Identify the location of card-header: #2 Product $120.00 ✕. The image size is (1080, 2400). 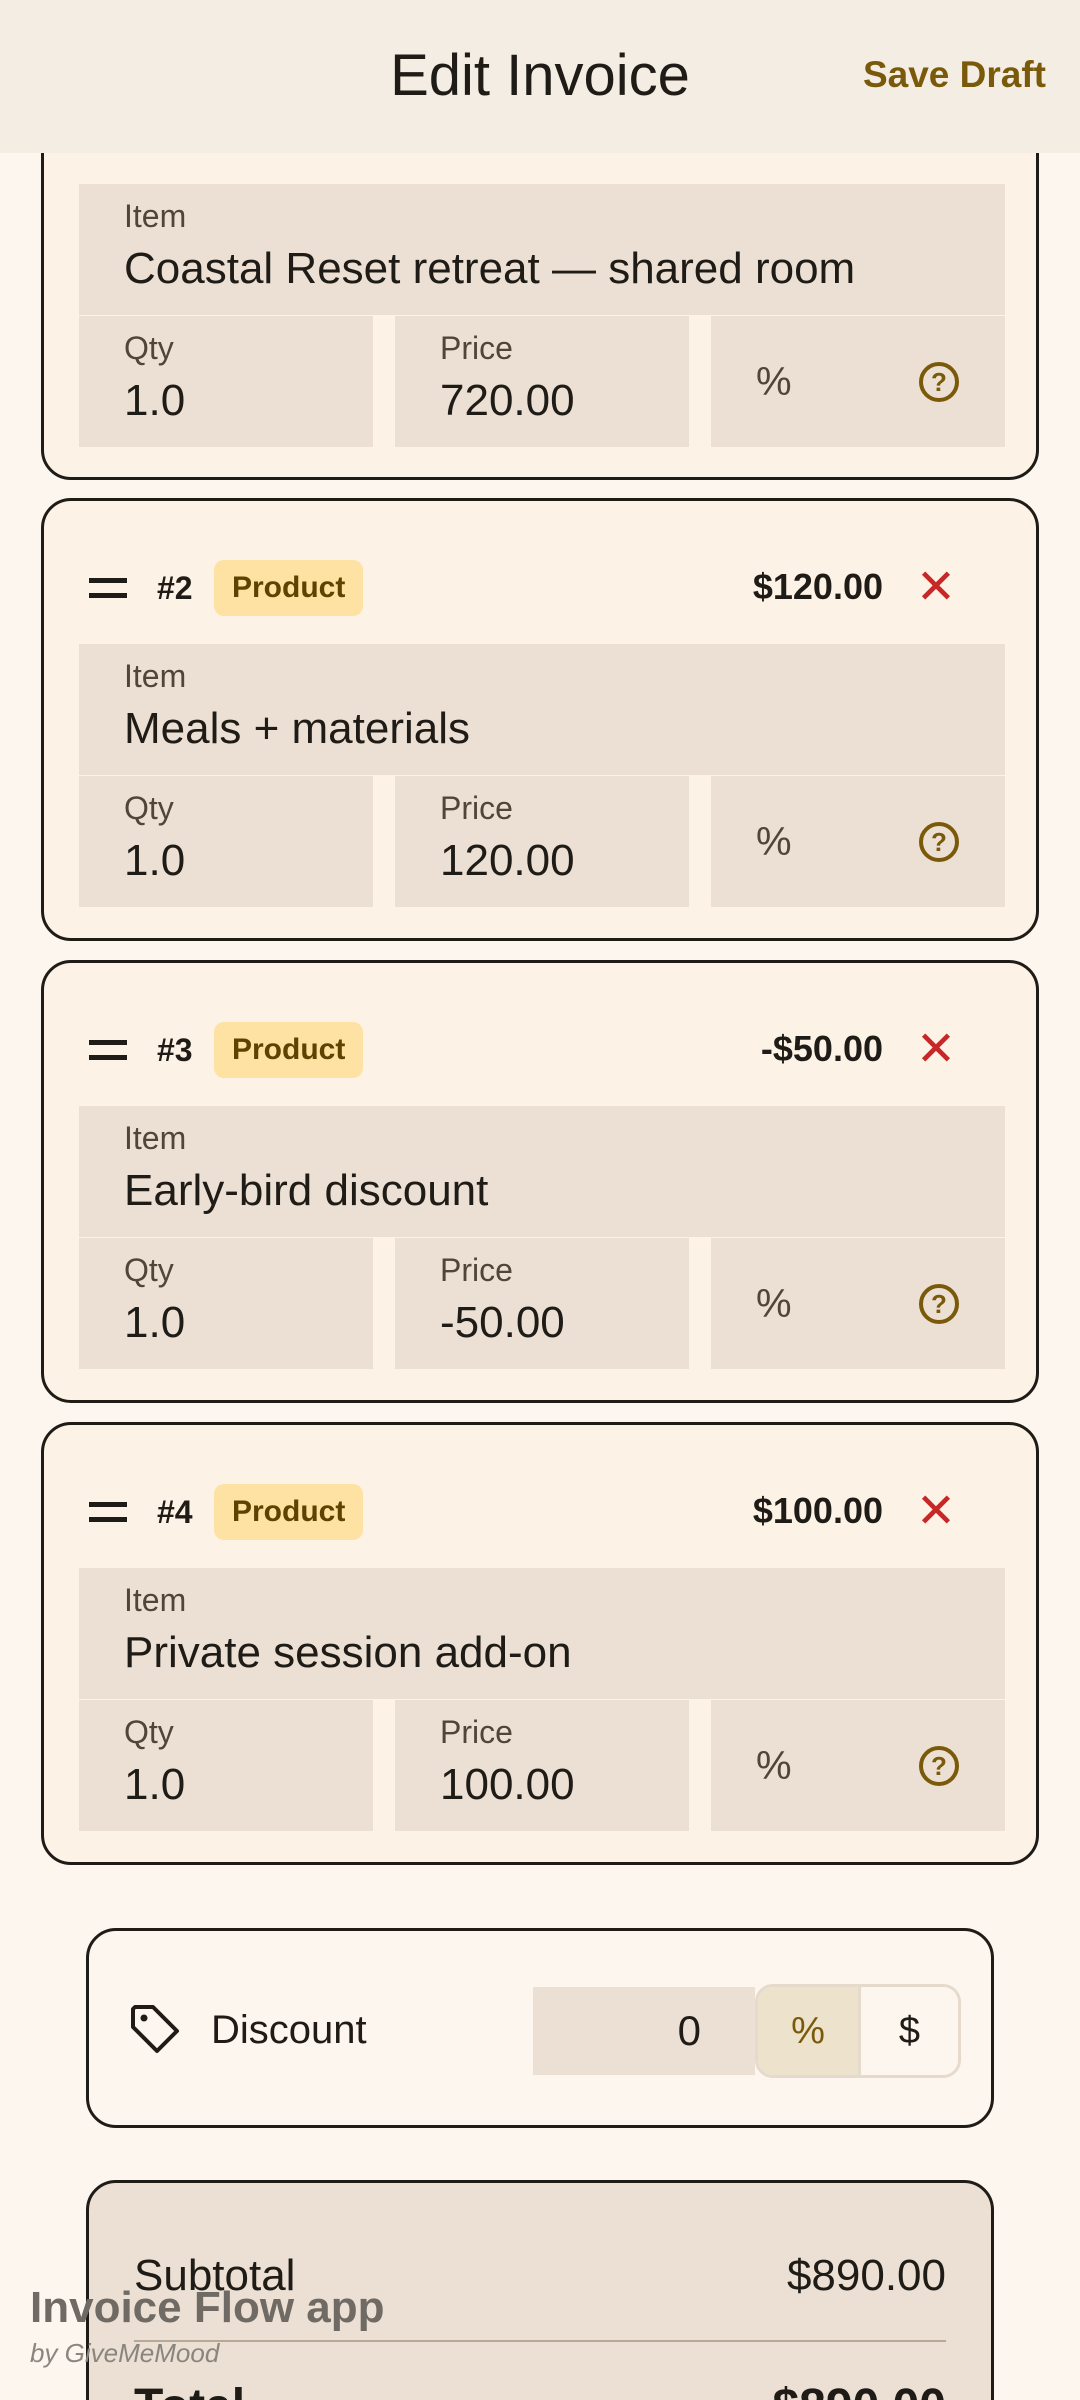
(540, 589).